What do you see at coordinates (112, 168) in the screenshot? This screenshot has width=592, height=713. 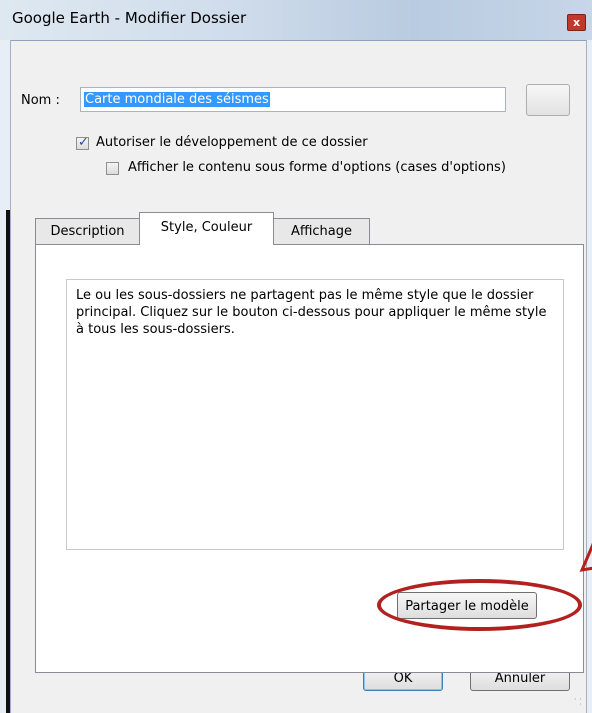 I see `radio-options-checkbox` at bounding box center [112, 168].